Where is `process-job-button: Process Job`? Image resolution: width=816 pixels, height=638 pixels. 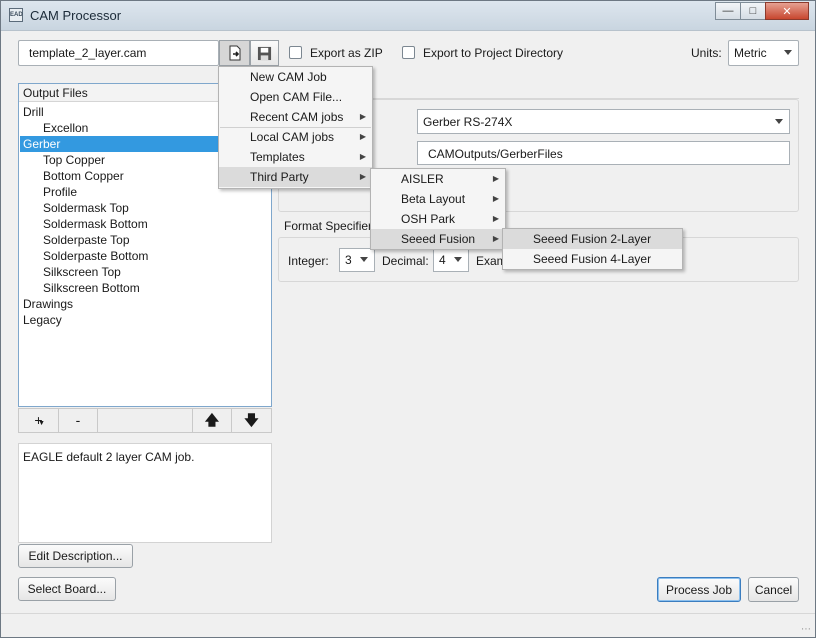 process-job-button: Process Job is located at coordinates (699, 589).